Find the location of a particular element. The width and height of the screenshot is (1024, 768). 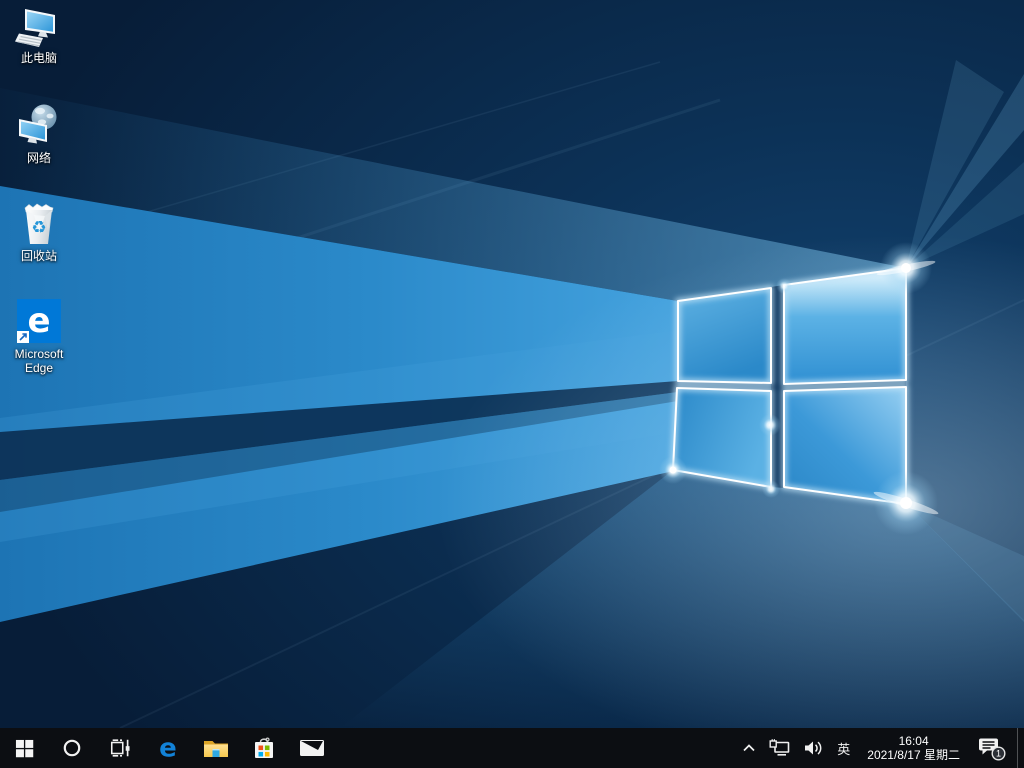

task-view-button is located at coordinates (120, 748).